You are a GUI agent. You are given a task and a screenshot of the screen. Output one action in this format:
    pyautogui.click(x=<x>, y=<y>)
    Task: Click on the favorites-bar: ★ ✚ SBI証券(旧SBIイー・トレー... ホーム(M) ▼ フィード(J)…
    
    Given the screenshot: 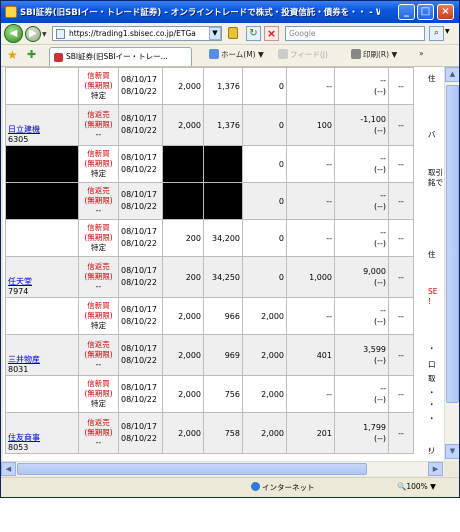 What is the action you would take?
    pyautogui.click(x=230, y=56)
    